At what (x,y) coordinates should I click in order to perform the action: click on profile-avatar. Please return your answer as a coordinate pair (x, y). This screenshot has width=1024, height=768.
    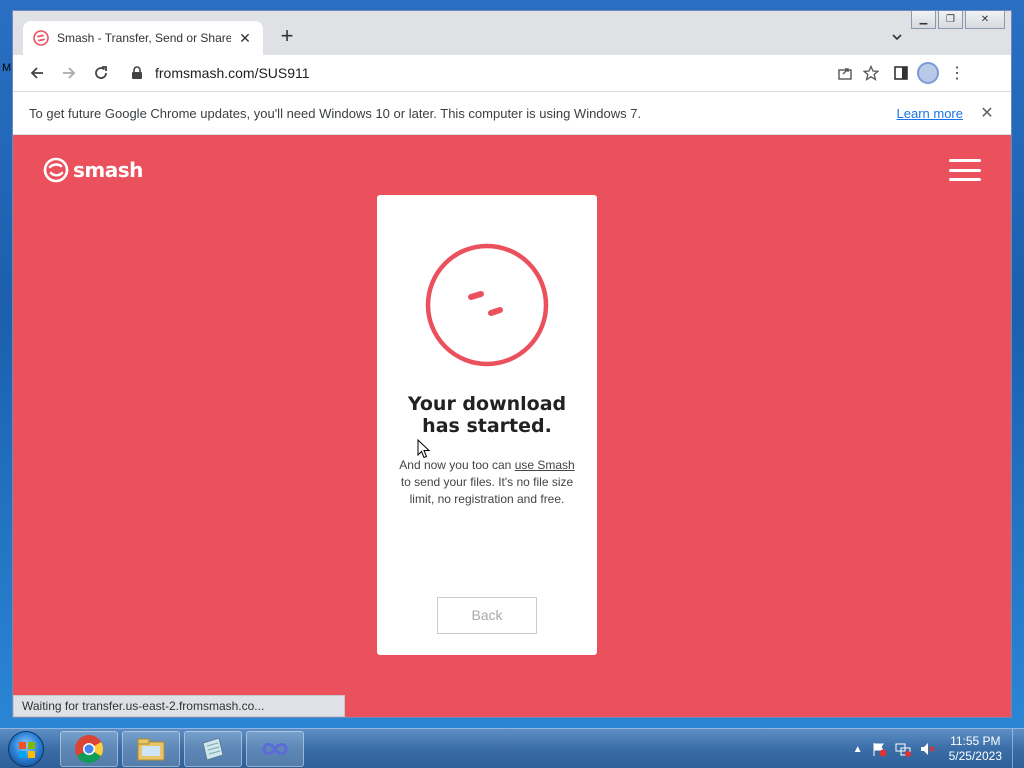
    Looking at the image, I should click on (928, 73).